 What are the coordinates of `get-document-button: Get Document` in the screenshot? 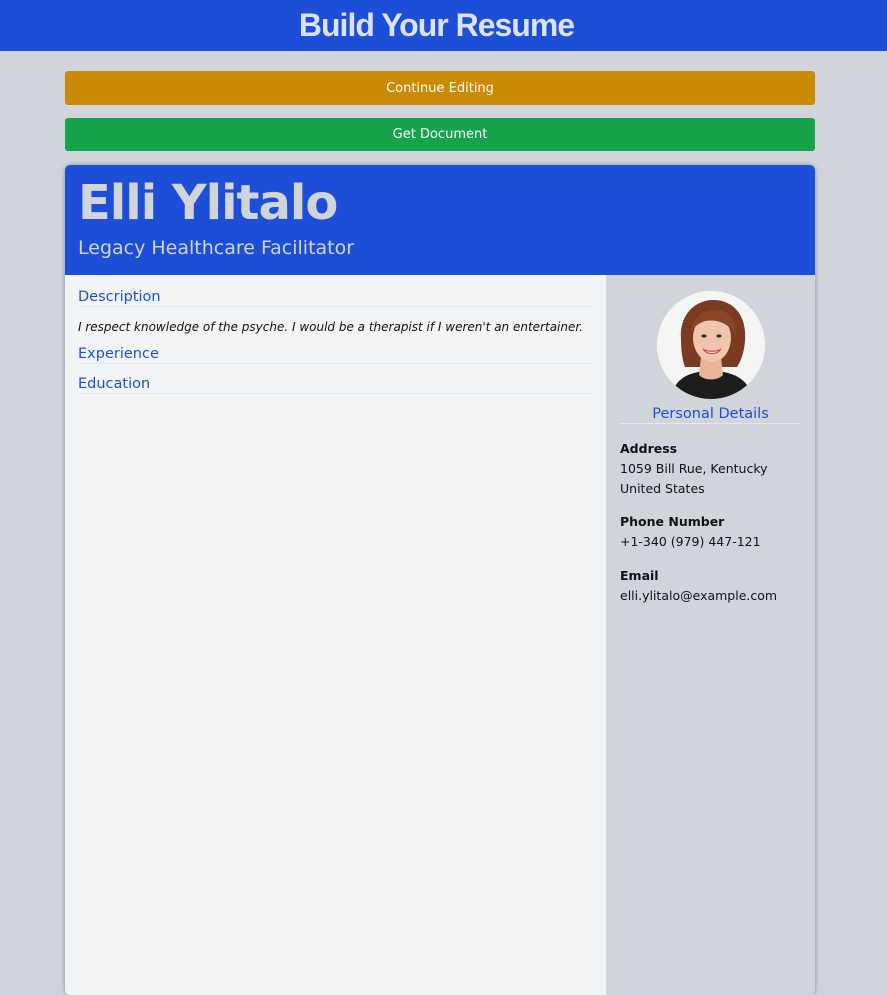 It's located at (440, 134).